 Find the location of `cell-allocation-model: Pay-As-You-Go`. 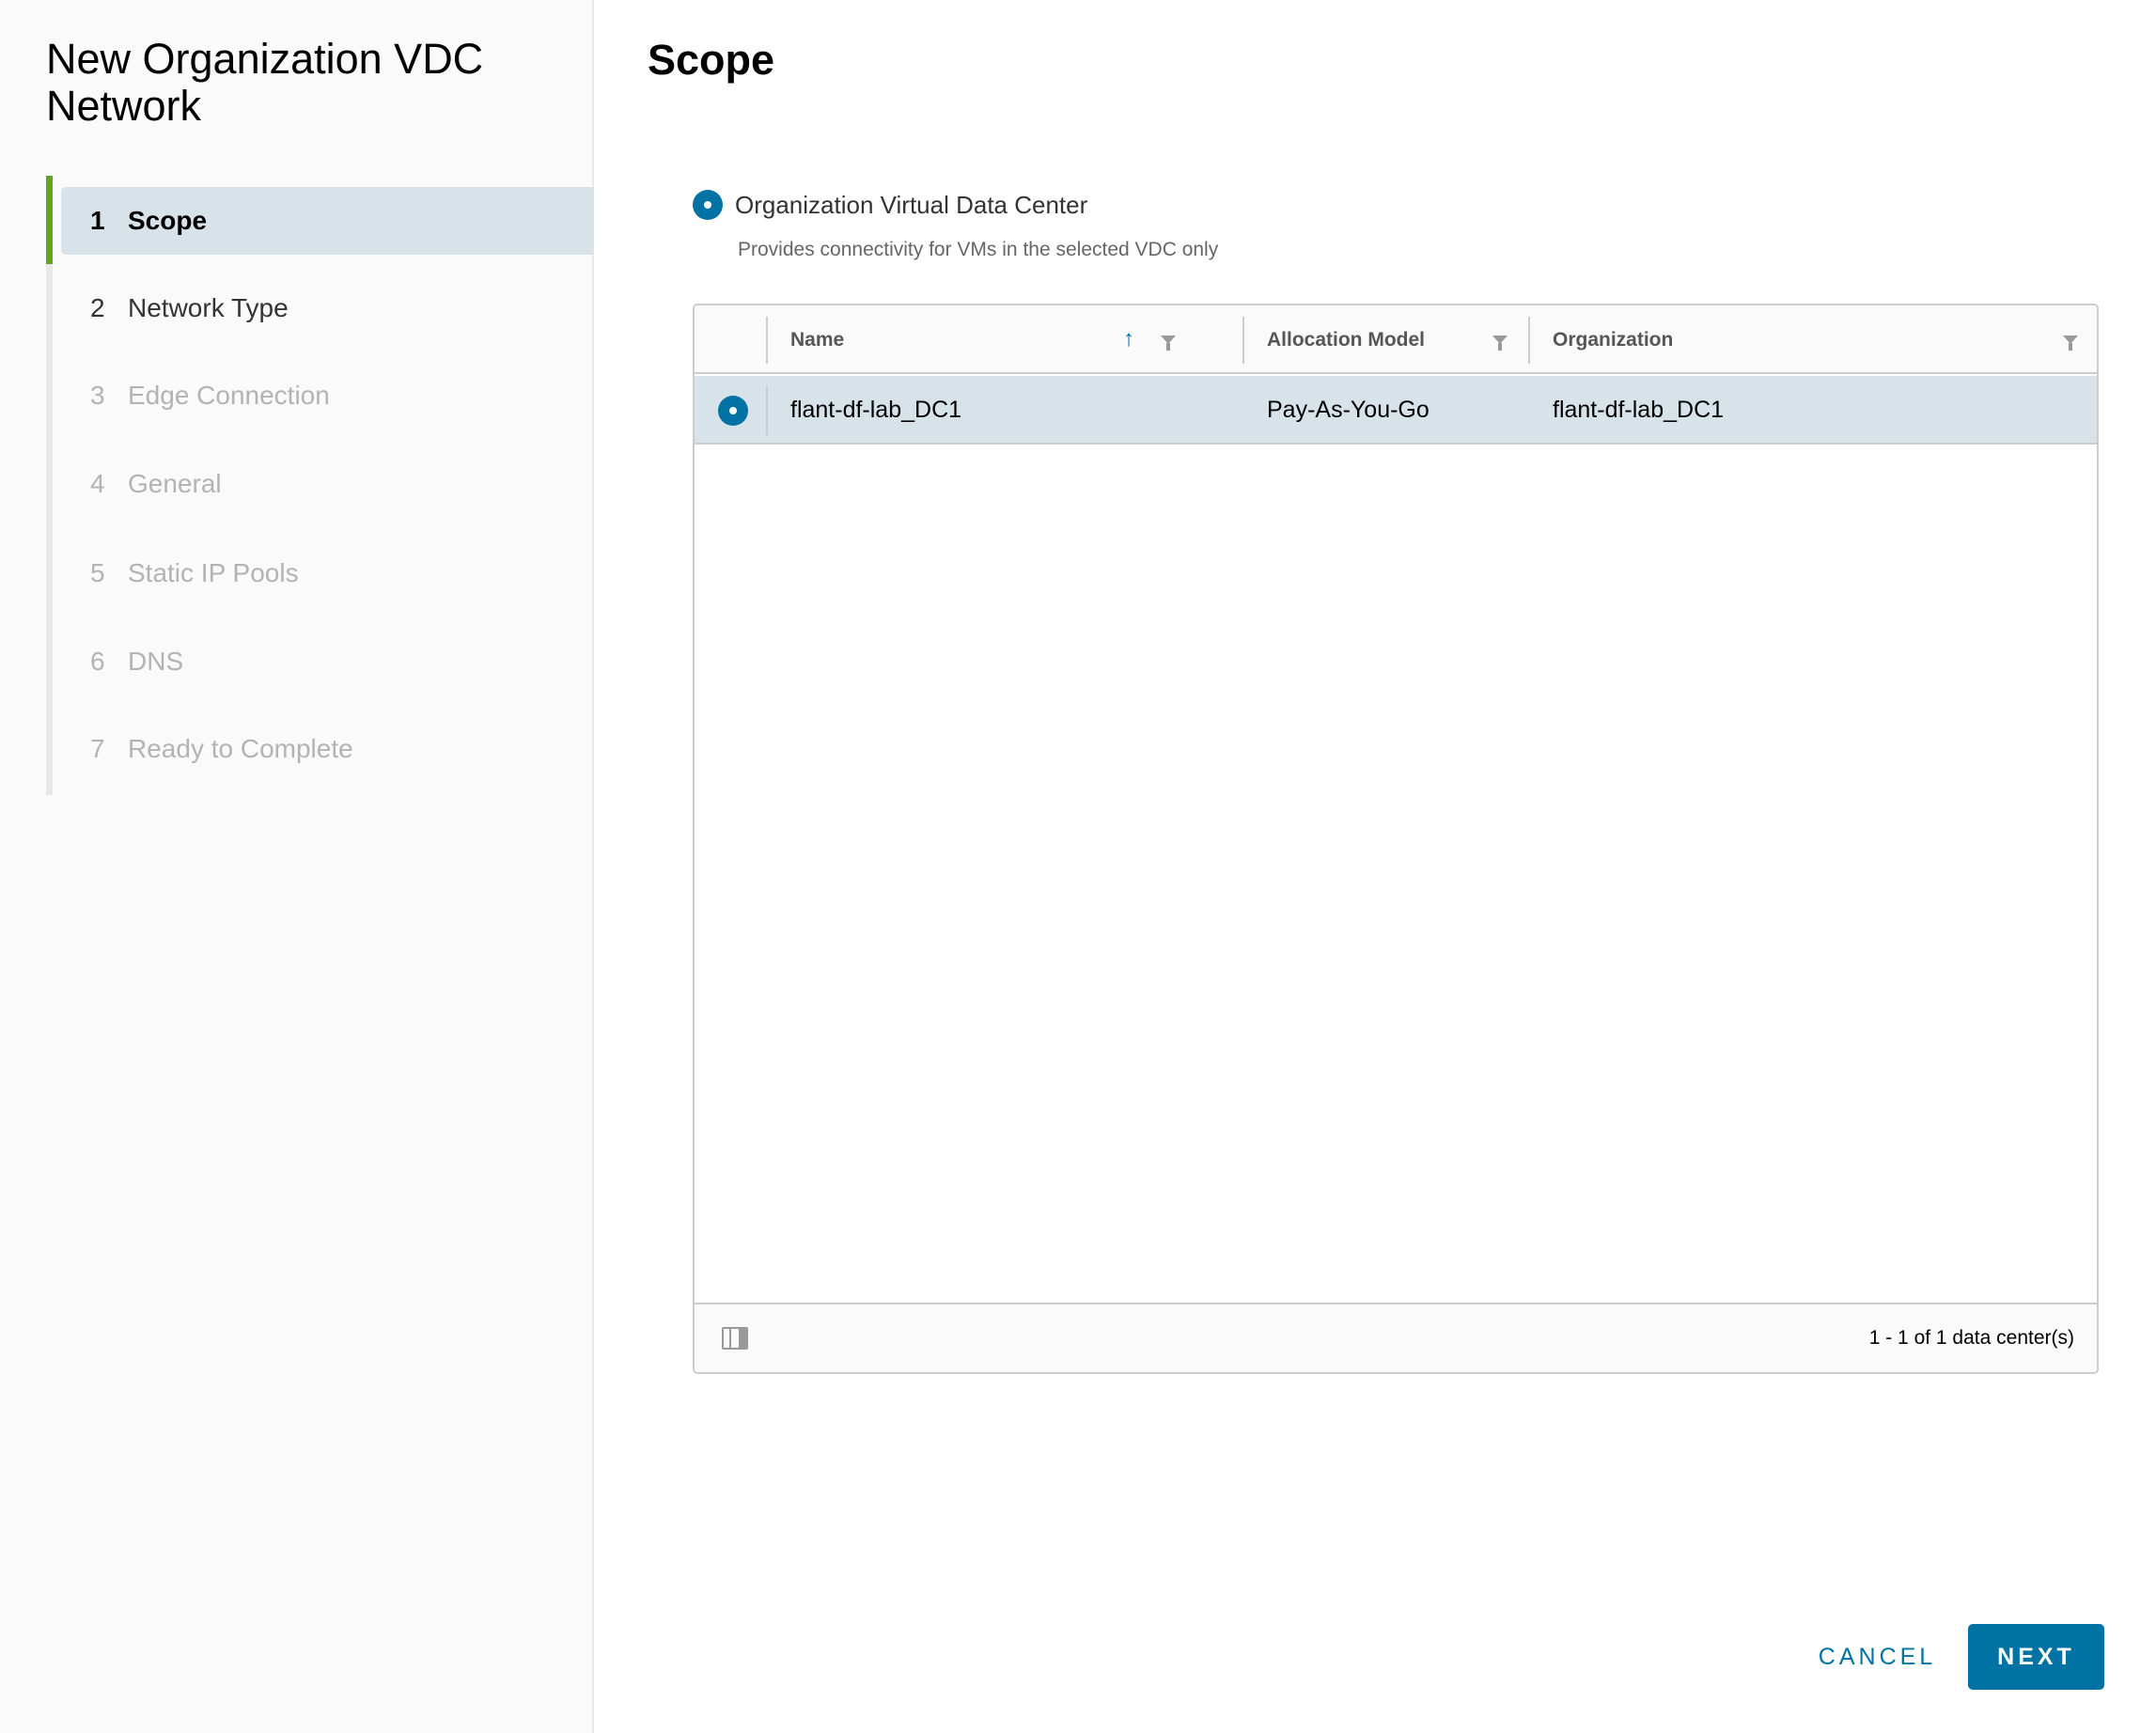

cell-allocation-model: Pay-As-You-Go is located at coordinates (1349, 410).